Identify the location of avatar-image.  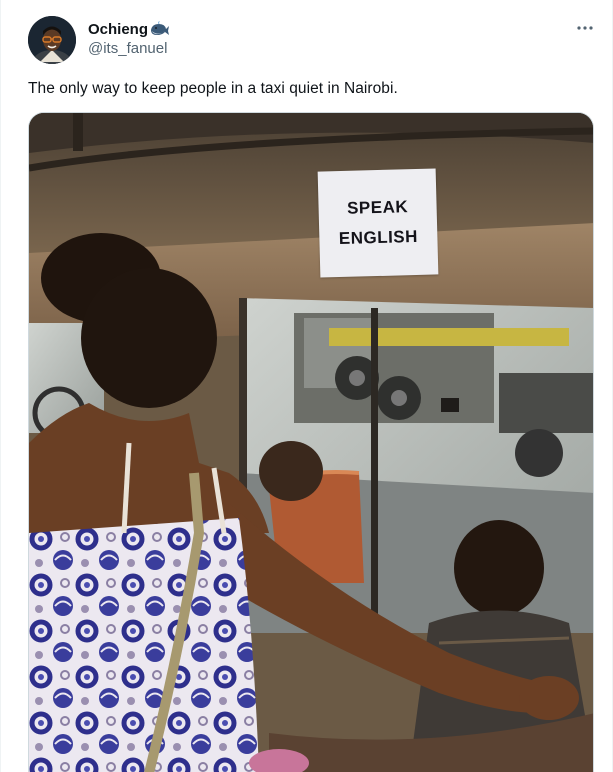
(52, 40).